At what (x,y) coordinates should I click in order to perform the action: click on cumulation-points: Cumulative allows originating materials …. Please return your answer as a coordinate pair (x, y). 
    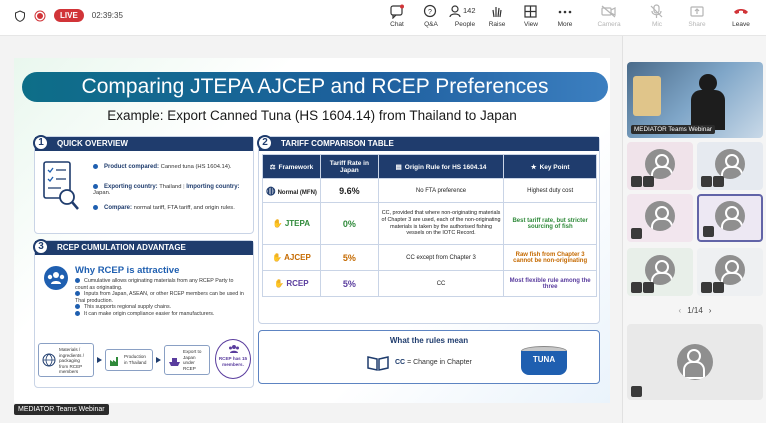
    Looking at the image, I should click on (160, 297).